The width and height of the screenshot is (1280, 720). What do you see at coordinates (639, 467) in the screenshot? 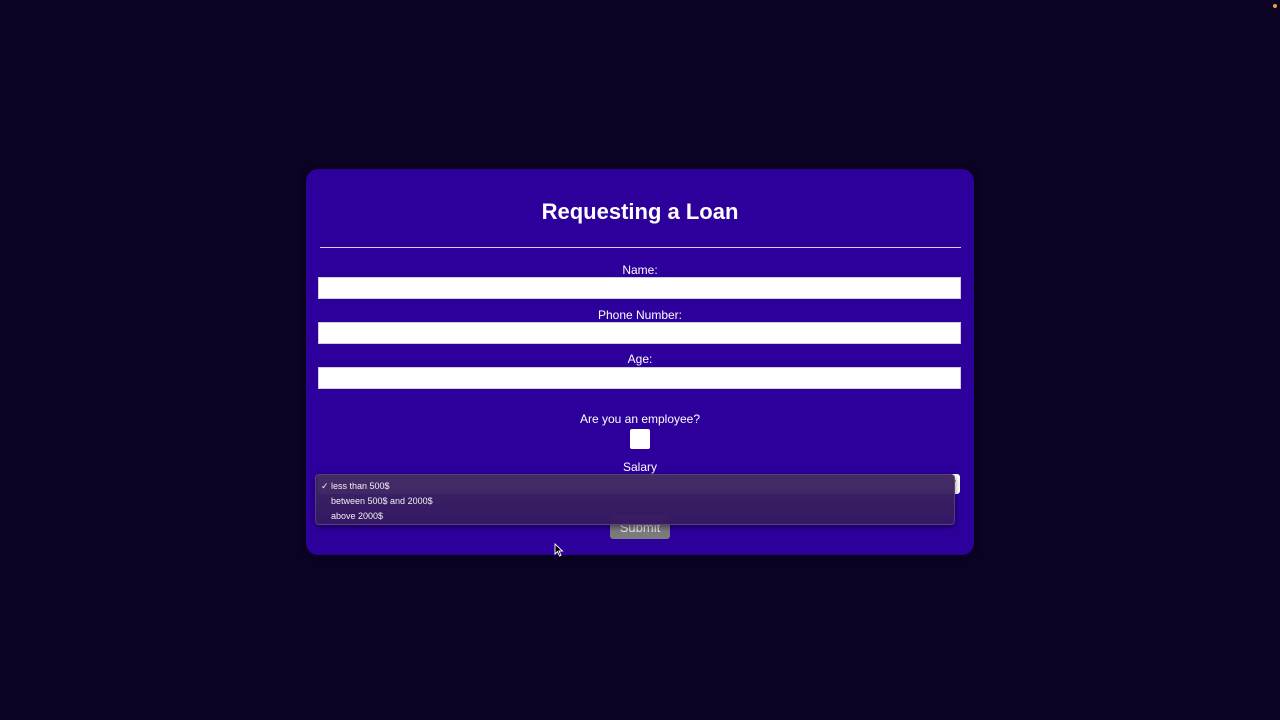
I see `salary-label: Salary` at bounding box center [639, 467].